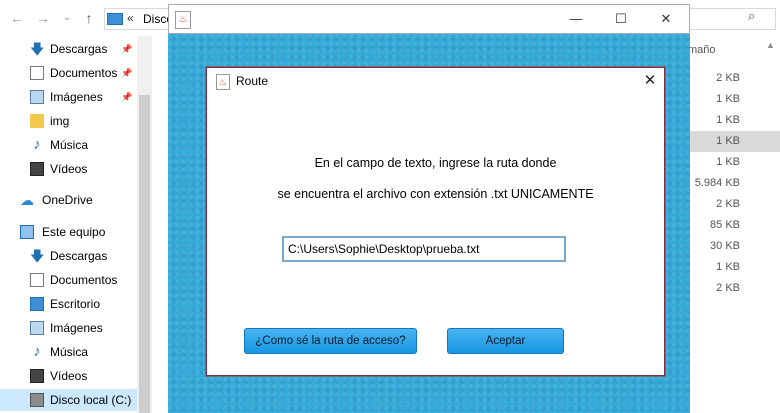 This screenshot has height=413, width=780. What do you see at coordinates (252, 81) in the screenshot?
I see `dialog-title: Route` at bounding box center [252, 81].